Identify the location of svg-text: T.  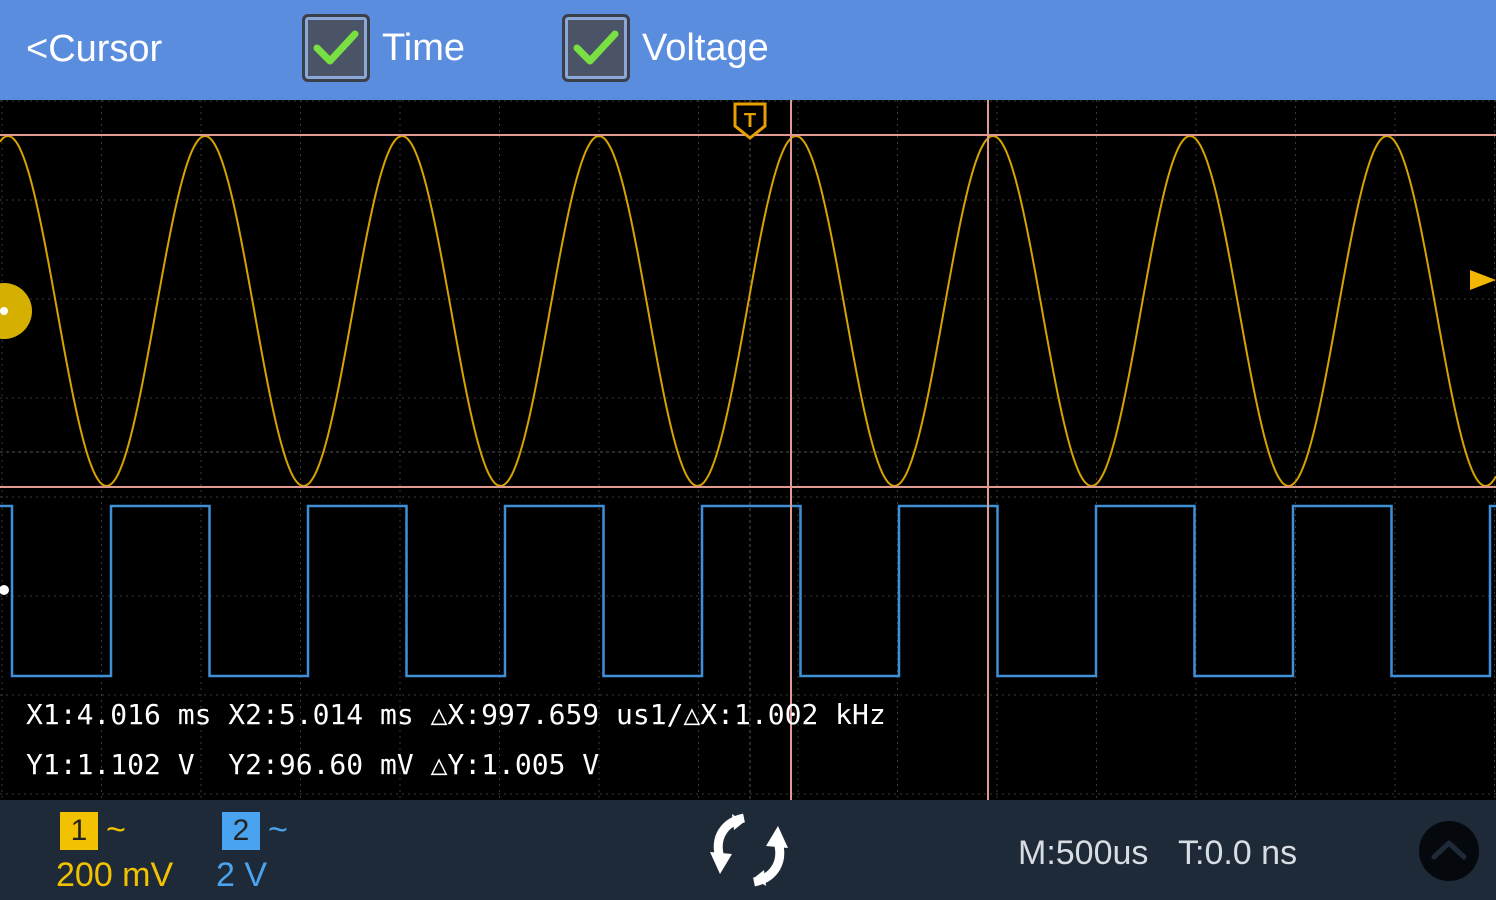
(750, 121).